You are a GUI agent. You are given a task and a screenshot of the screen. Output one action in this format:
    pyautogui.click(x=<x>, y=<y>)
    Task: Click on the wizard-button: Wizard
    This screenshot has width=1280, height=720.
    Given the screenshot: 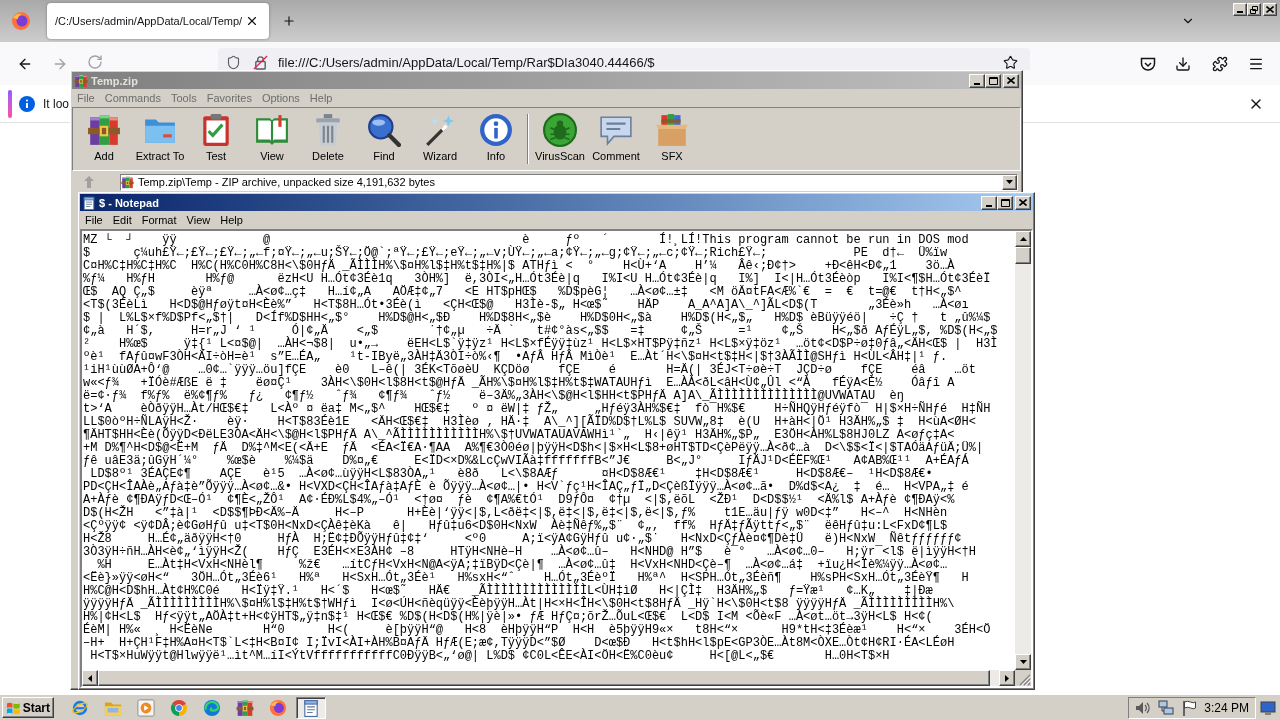 What is the action you would take?
    pyautogui.click(x=440, y=139)
    